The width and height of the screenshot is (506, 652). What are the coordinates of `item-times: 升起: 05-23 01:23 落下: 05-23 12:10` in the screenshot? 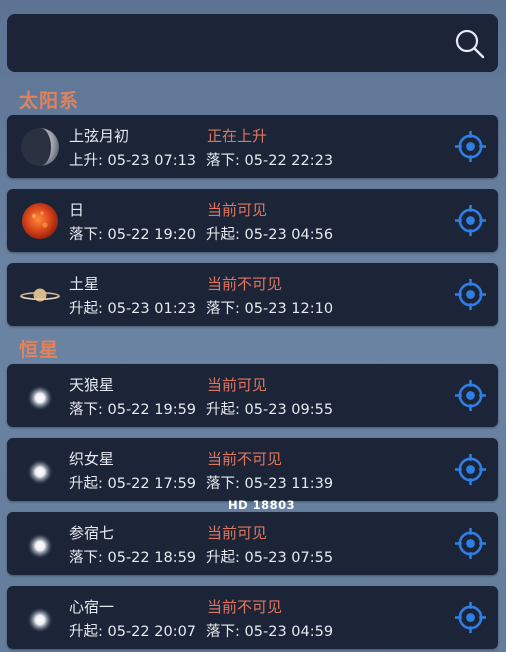 It's located at (206, 307).